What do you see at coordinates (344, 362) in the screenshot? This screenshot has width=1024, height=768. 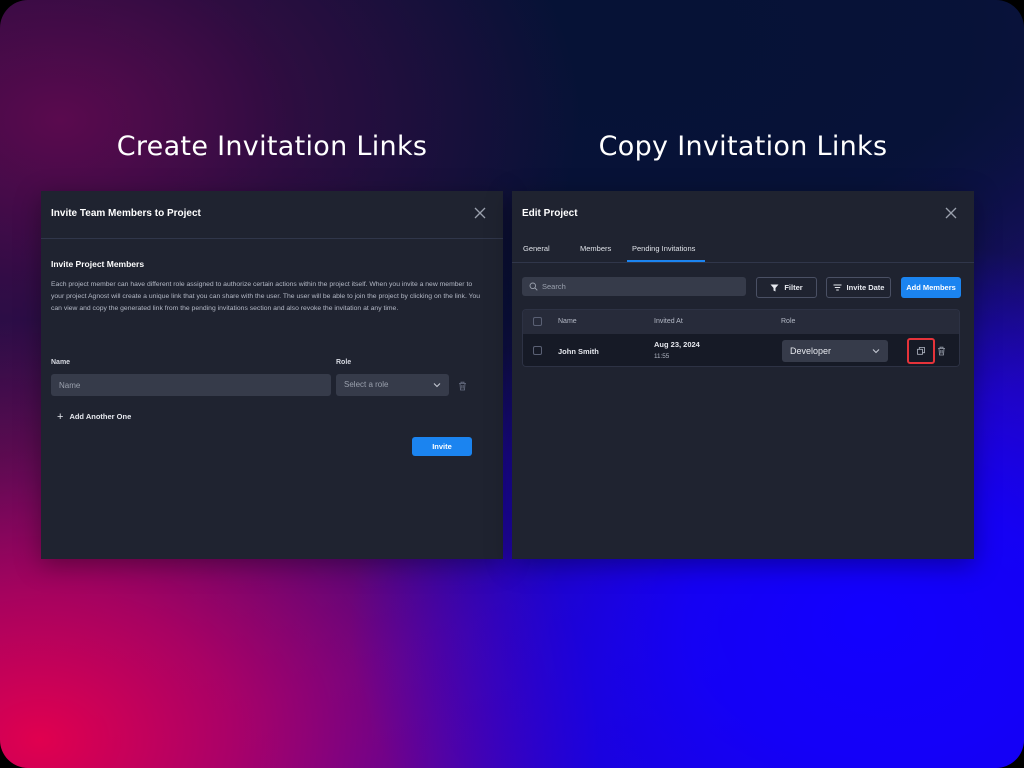 I see `role-label: Role` at bounding box center [344, 362].